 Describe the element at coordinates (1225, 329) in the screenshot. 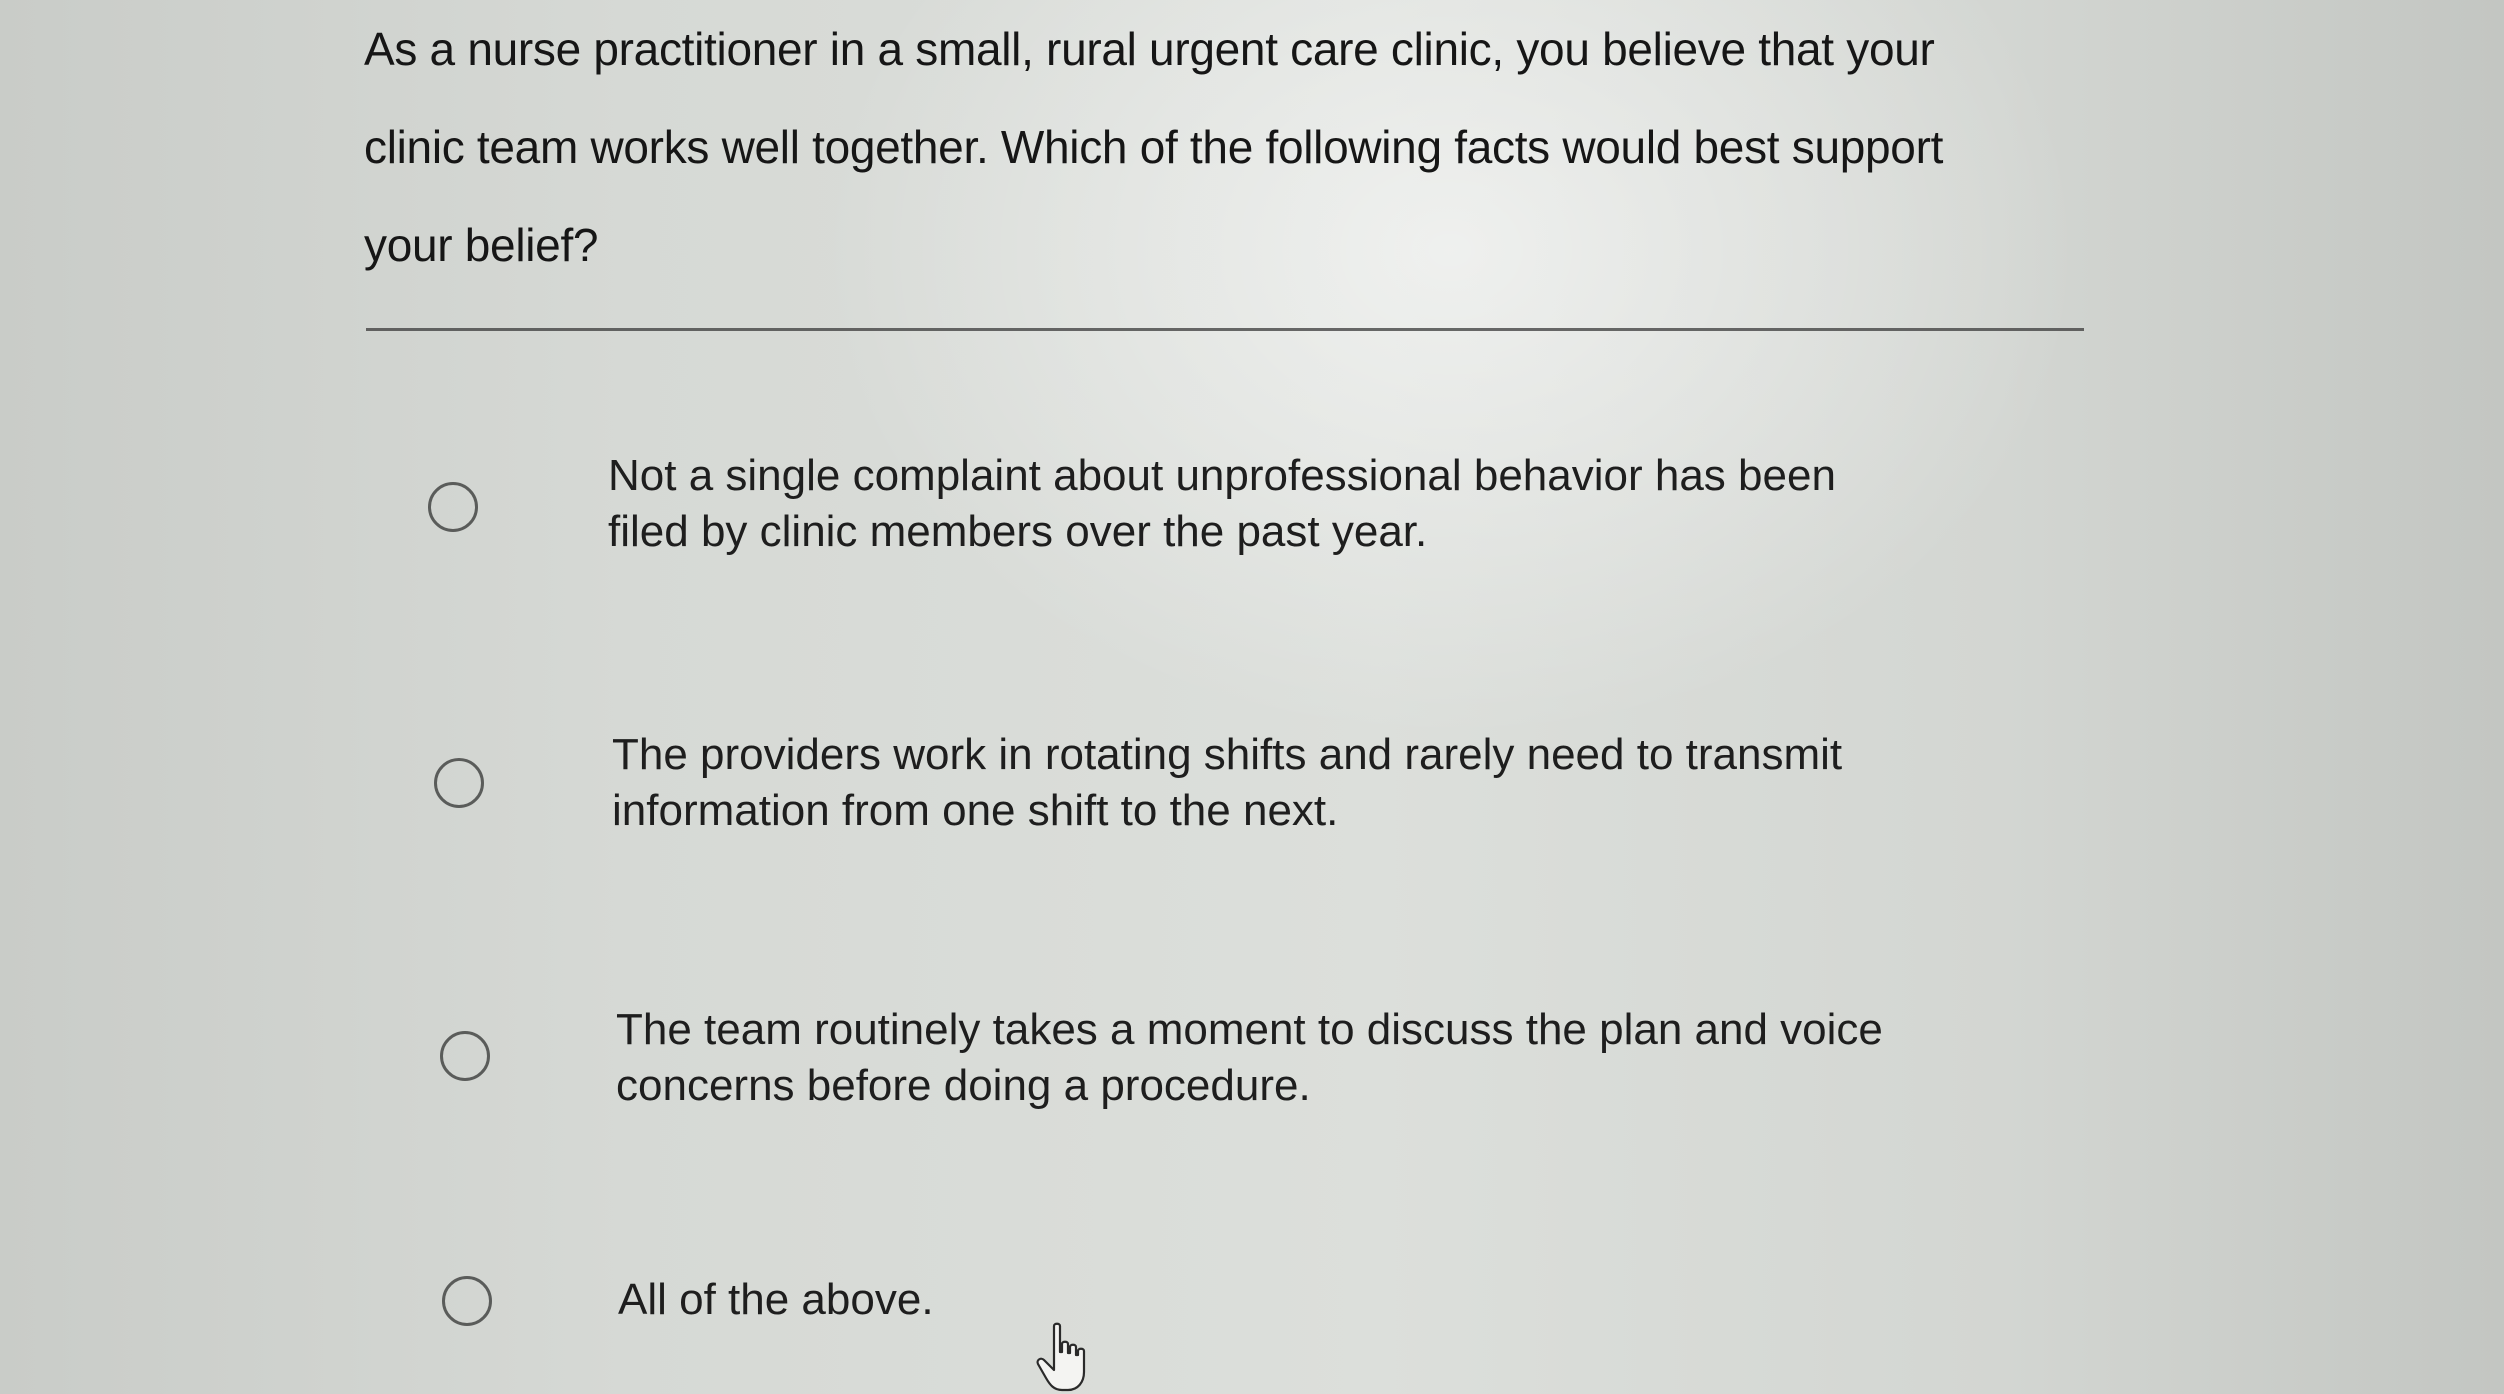

I see `question-divider` at that location.